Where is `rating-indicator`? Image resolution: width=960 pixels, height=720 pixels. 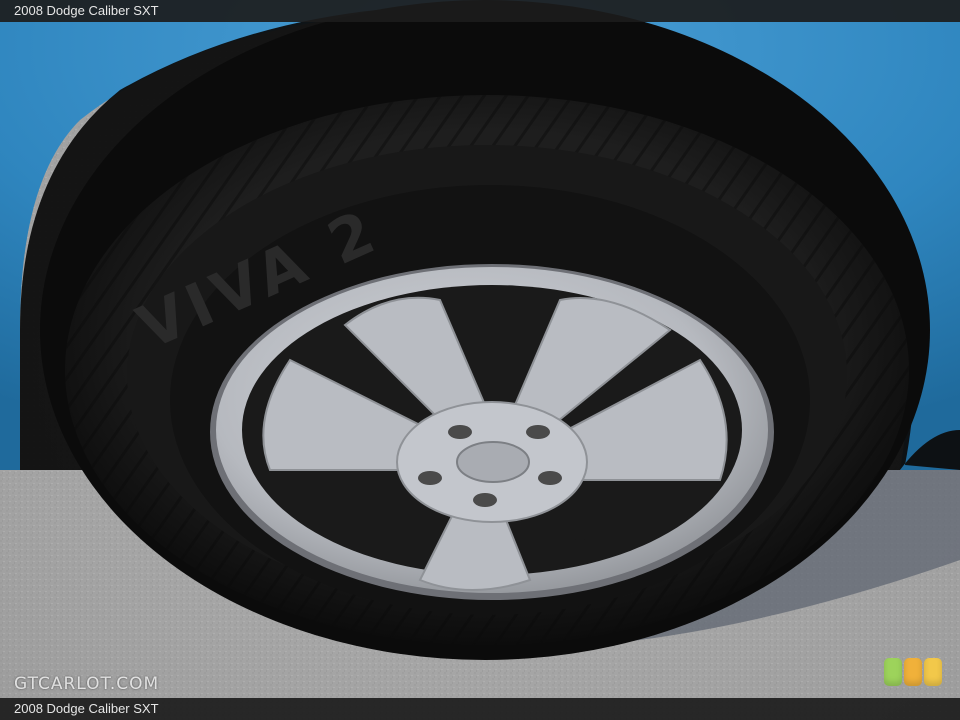 rating-indicator is located at coordinates (913, 672).